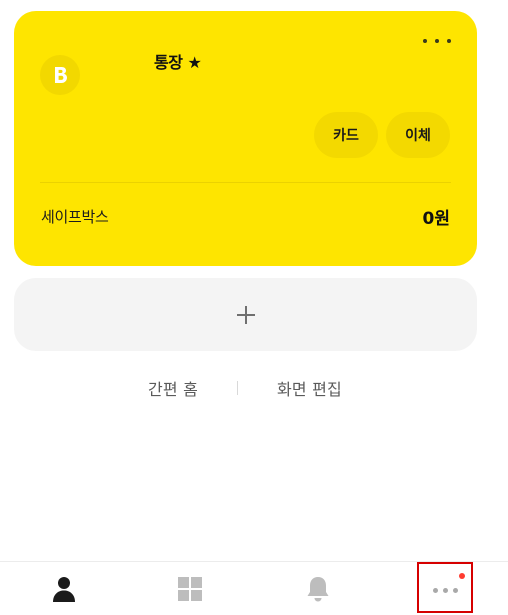 The width and height of the screenshot is (508, 615). I want to click on bell-icon, so click(318, 588).